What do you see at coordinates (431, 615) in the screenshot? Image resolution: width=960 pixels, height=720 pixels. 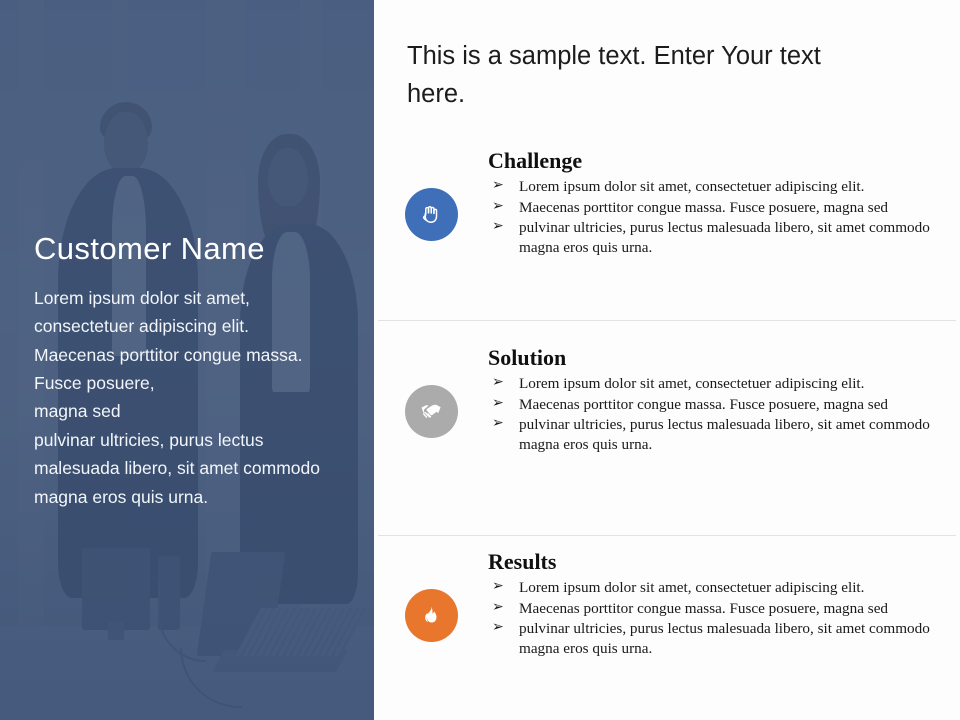 I see `flame-icon` at bounding box center [431, 615].